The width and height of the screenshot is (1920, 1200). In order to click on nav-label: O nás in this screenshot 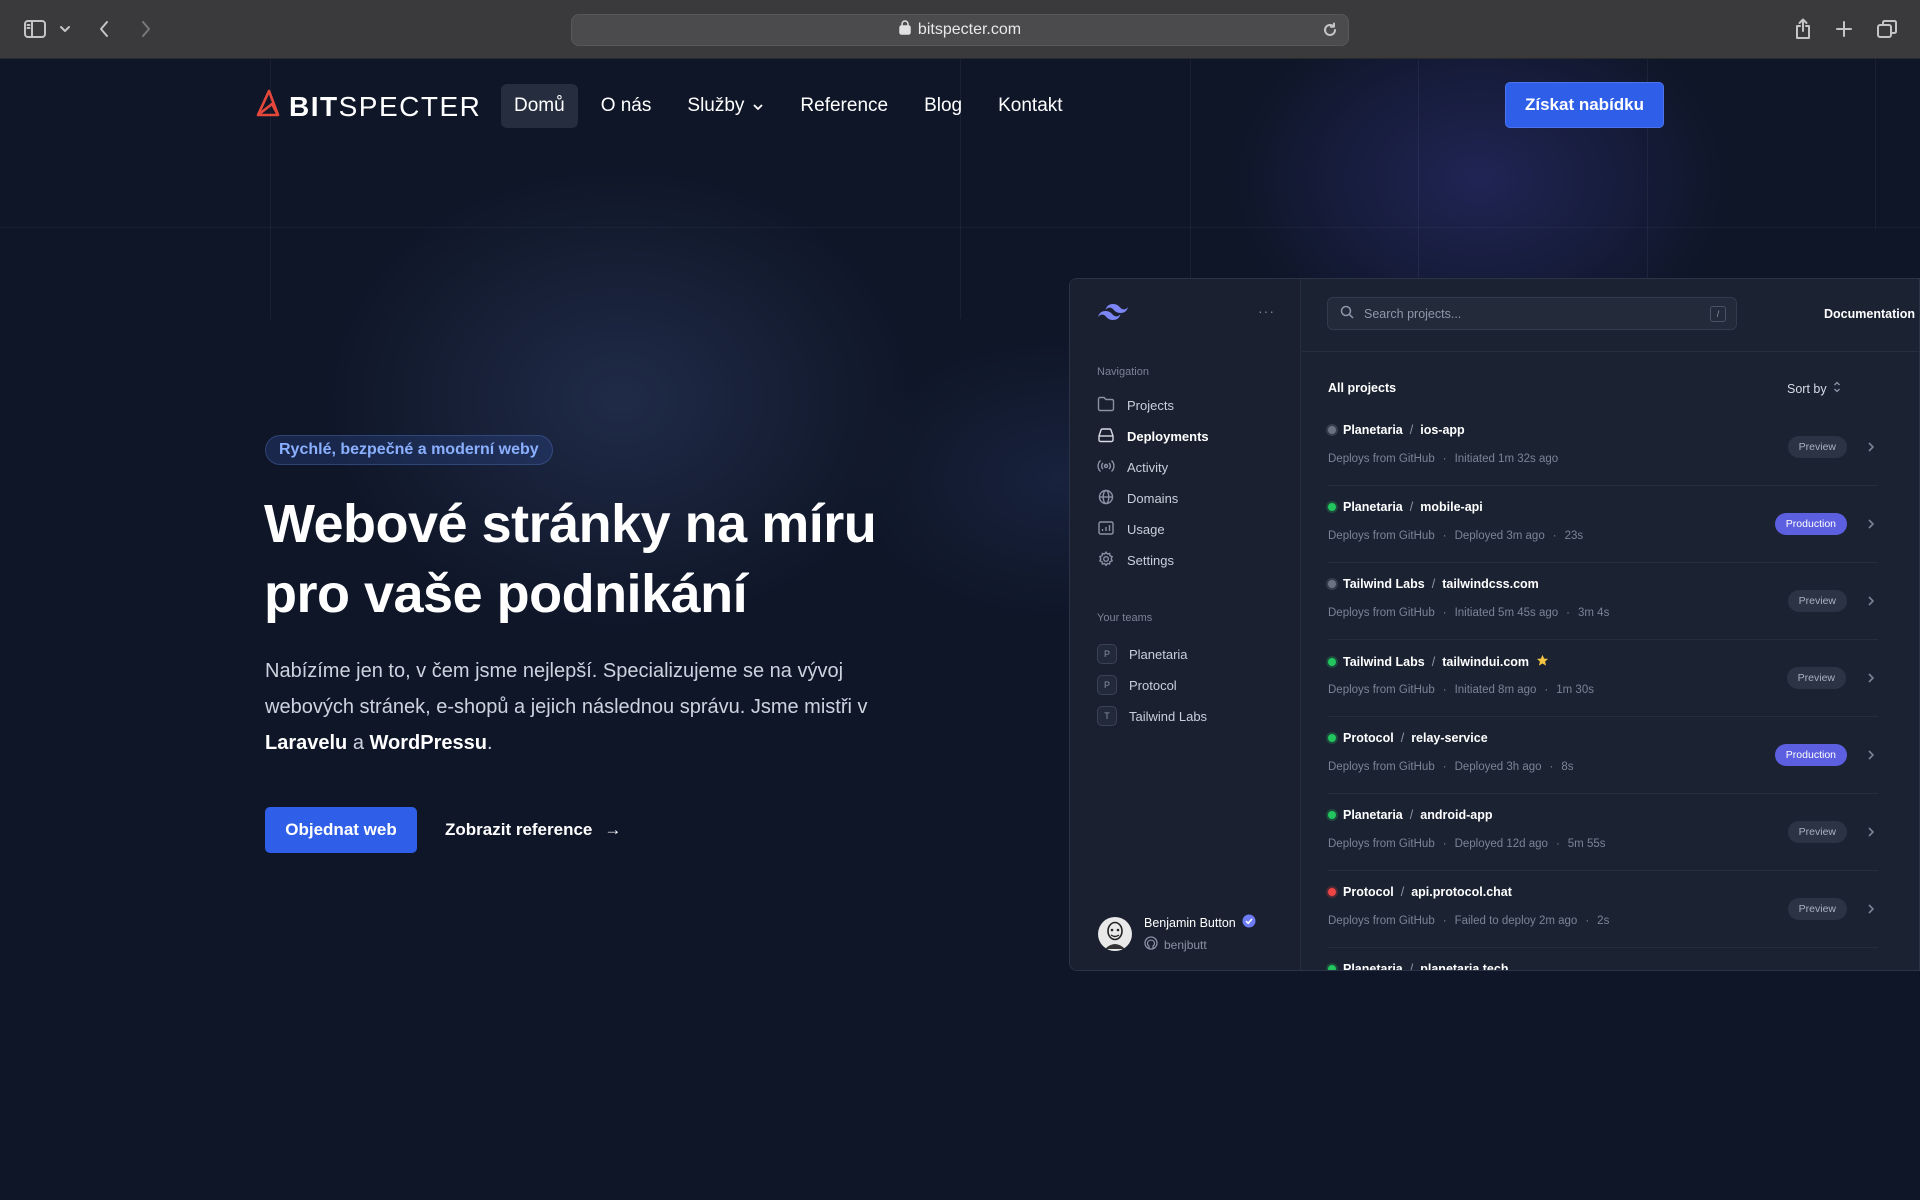, I will do `click(626, 105)`.